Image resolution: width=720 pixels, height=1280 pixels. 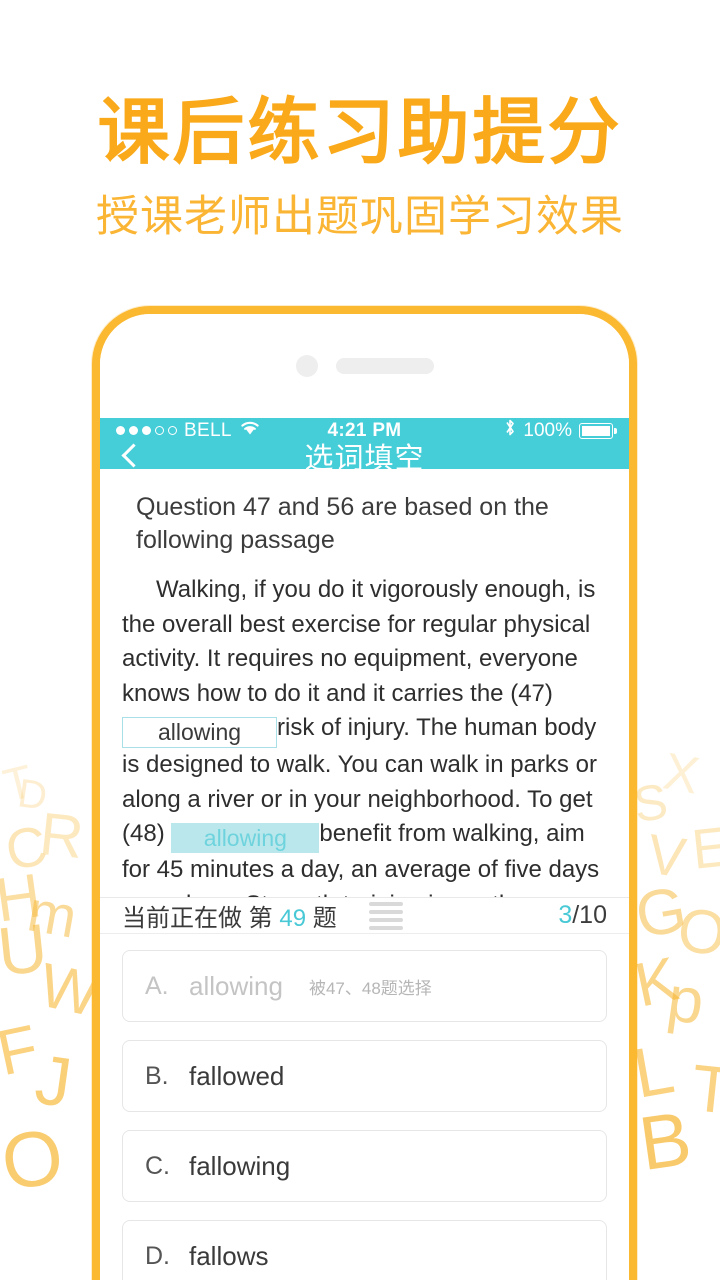 I want to click on status-bar-right: 100%, so click(x=560, y=430).